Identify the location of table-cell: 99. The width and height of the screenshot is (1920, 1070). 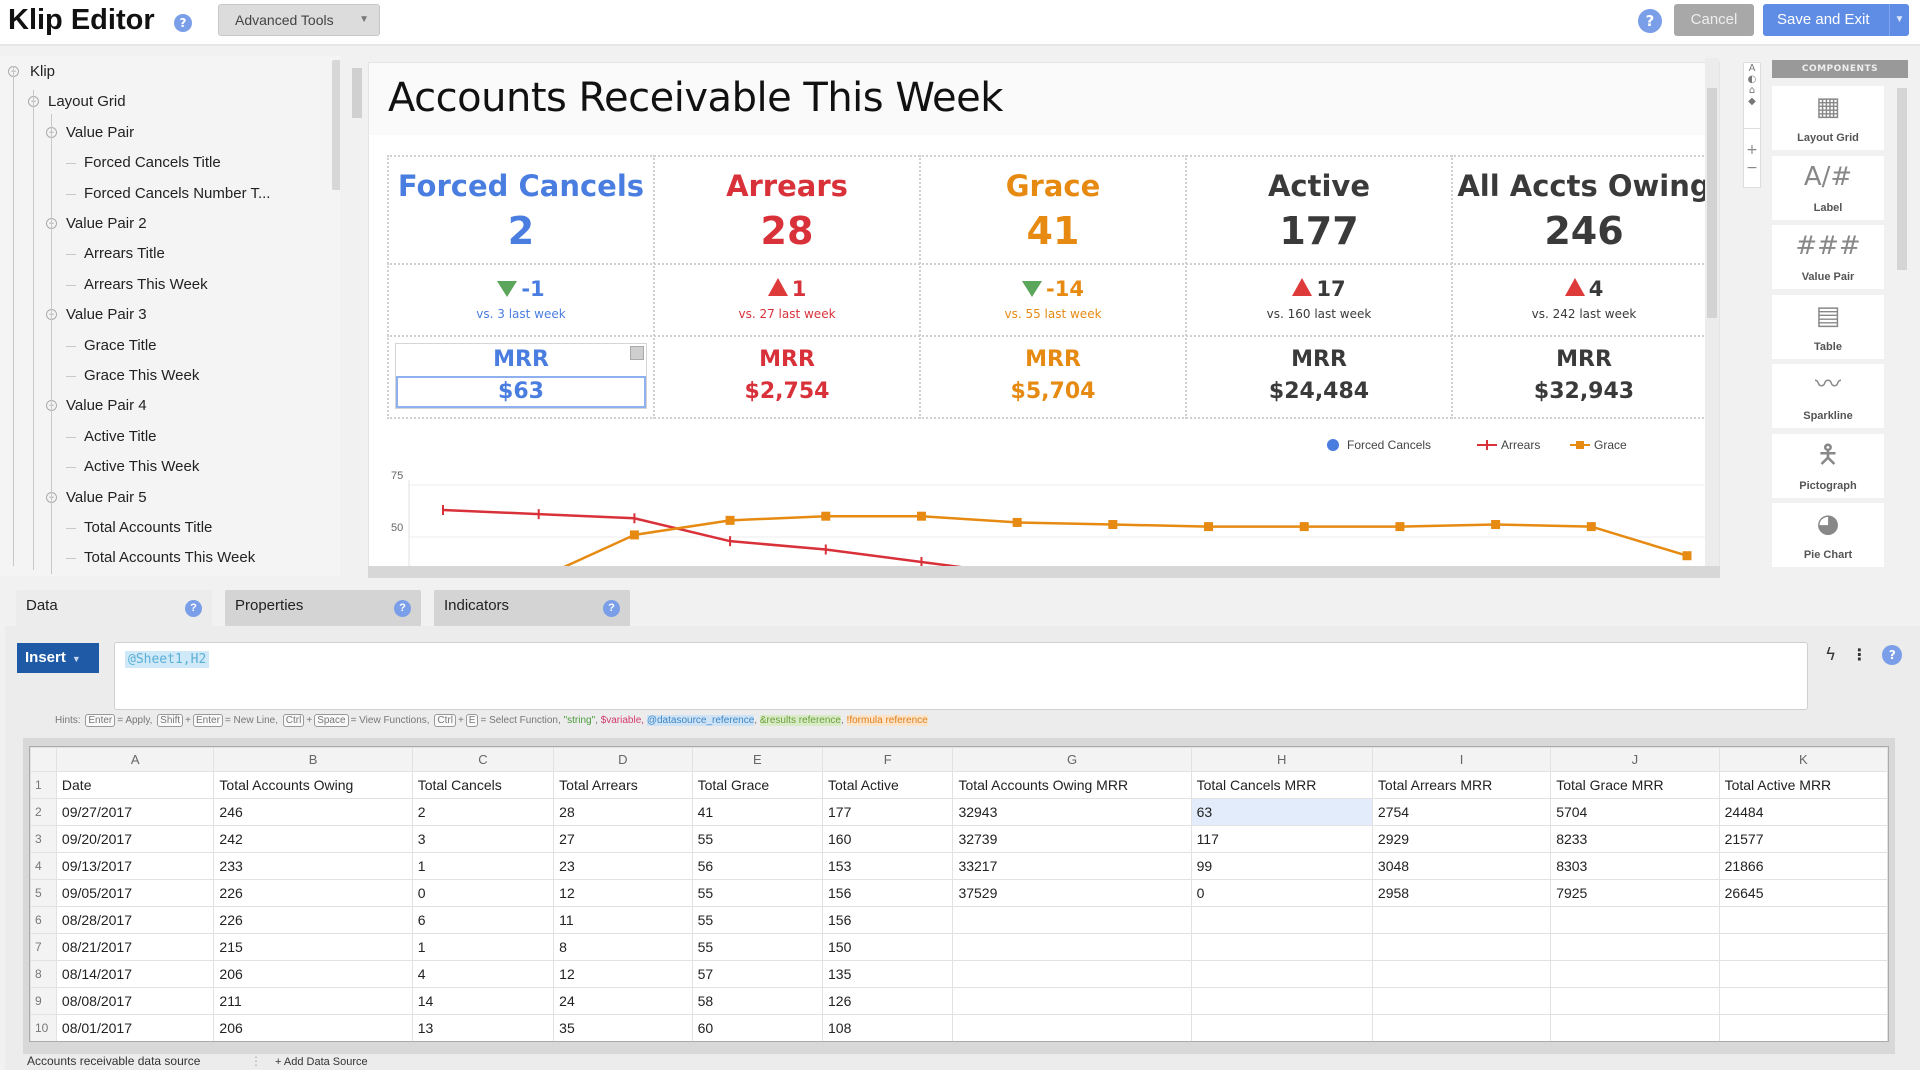
(1281, 866).